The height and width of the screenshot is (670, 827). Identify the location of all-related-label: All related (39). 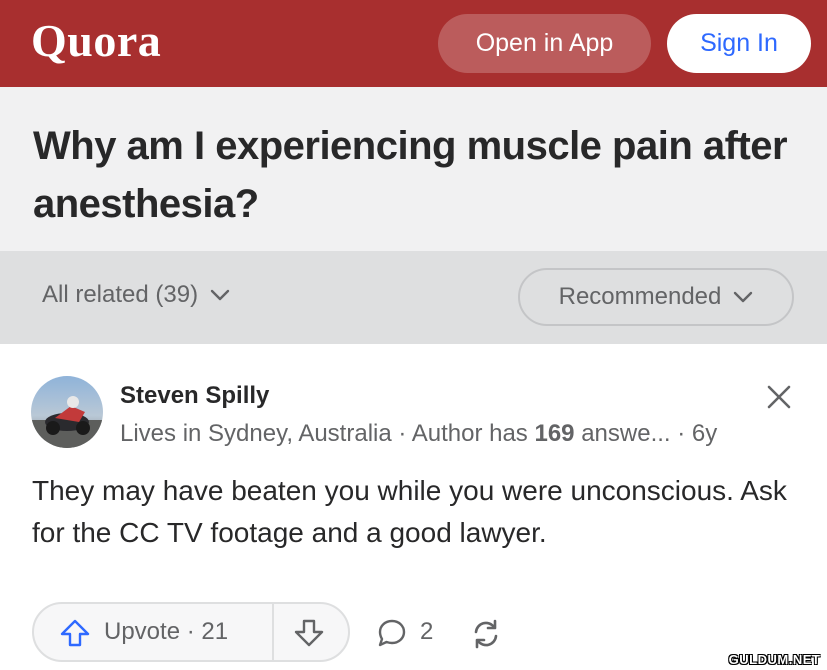
(120, 294).